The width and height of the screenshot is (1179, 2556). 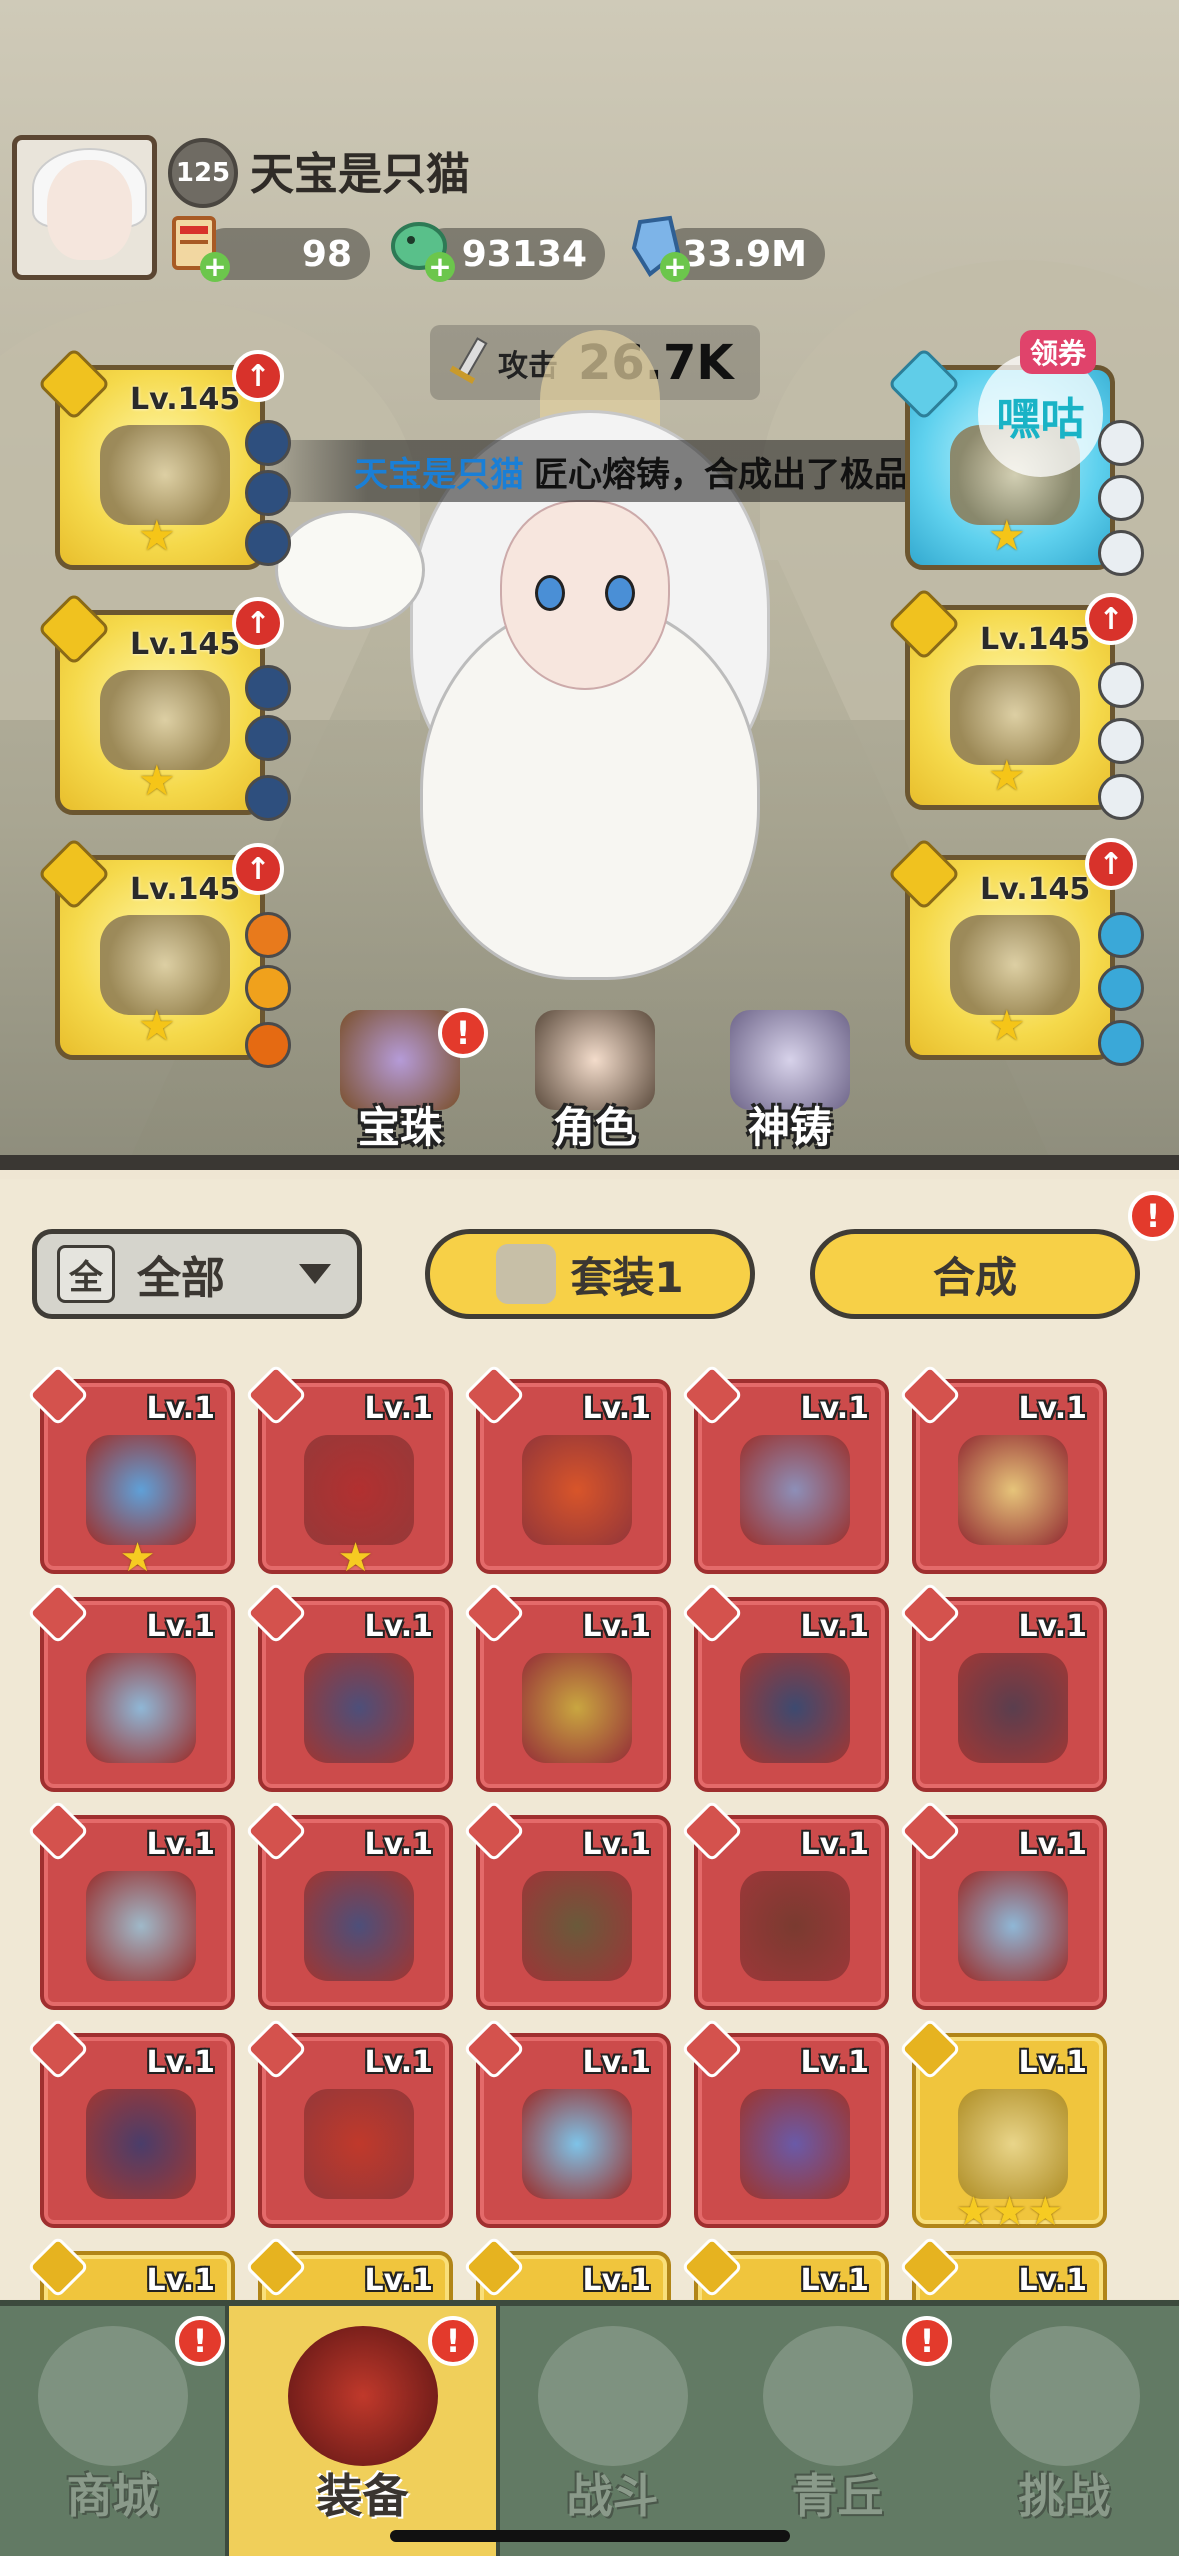 What do you see at coordinates (420, 247) in the screenshot?
I see `jade-dragon-icon: +` at bounding box center [420, 247].